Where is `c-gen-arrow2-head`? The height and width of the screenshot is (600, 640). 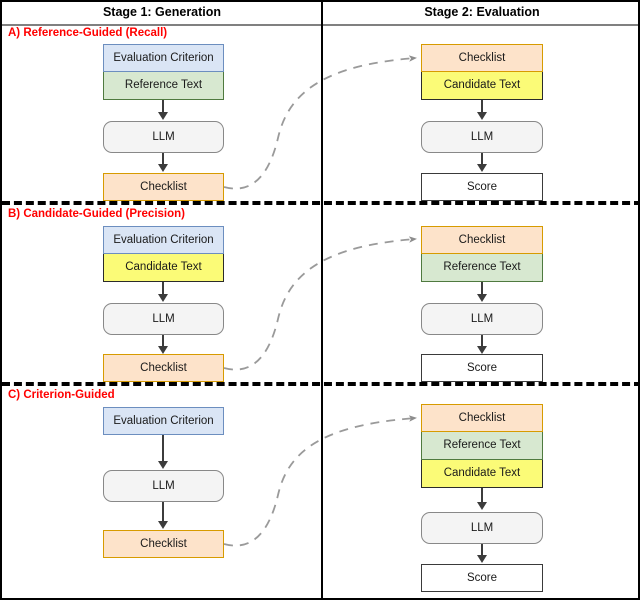 c-gen-arrow2-head is located at coordinates (163, 525).